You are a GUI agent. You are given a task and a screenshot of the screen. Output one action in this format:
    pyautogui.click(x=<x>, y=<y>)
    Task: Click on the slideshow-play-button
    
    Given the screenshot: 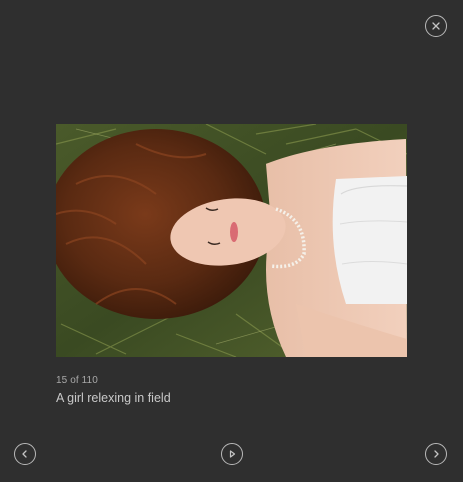 What is the action you would take?
    pyautogui.click(x=232, y=454)
    